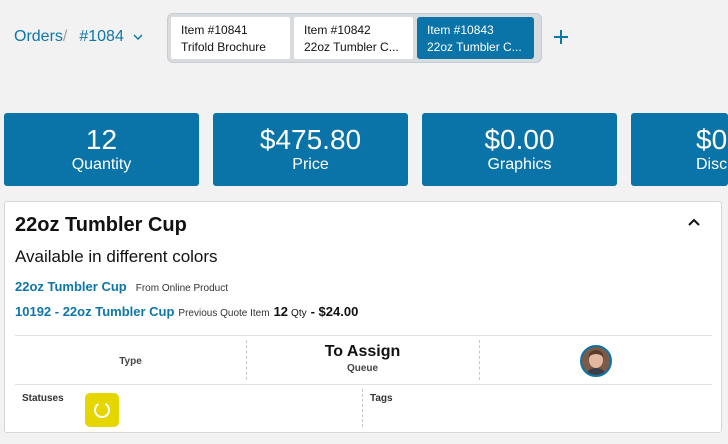 The width and height of the screenshot is (728, 444). Describe the element at coordinates (362, 351) in the screenshot. I see `queue-value: To Assign` at that location.